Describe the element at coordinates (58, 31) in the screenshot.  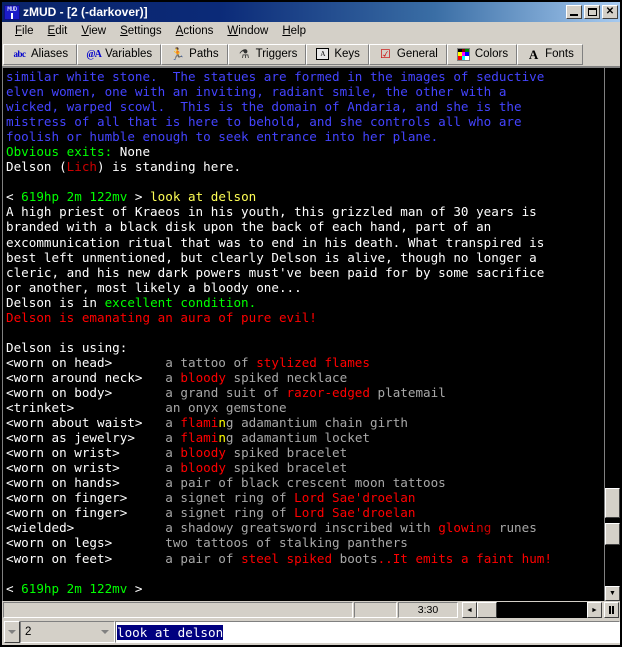
I see `menu-item-edit: Edit` at that location.